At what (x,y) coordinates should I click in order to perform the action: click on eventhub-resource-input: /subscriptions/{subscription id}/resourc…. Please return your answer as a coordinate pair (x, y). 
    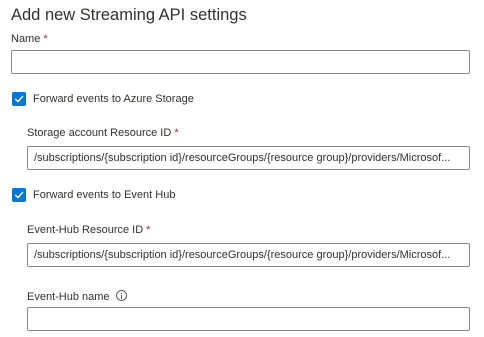
    Looking at the image, I should click on (248, 255).